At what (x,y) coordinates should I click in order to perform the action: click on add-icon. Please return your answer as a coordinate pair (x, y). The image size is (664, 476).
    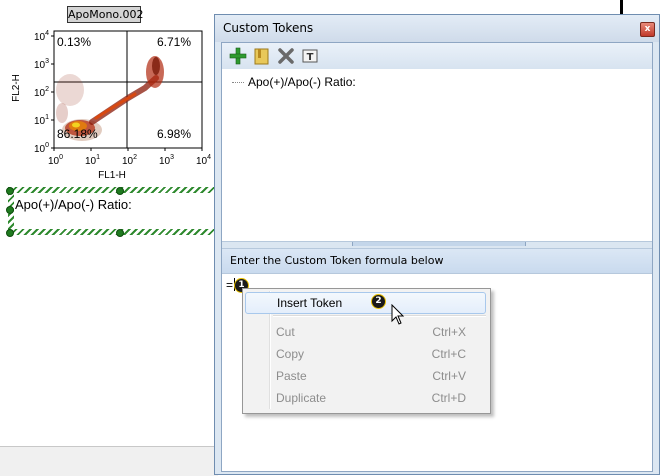
    Looking at the image, I should click on (238, 56).